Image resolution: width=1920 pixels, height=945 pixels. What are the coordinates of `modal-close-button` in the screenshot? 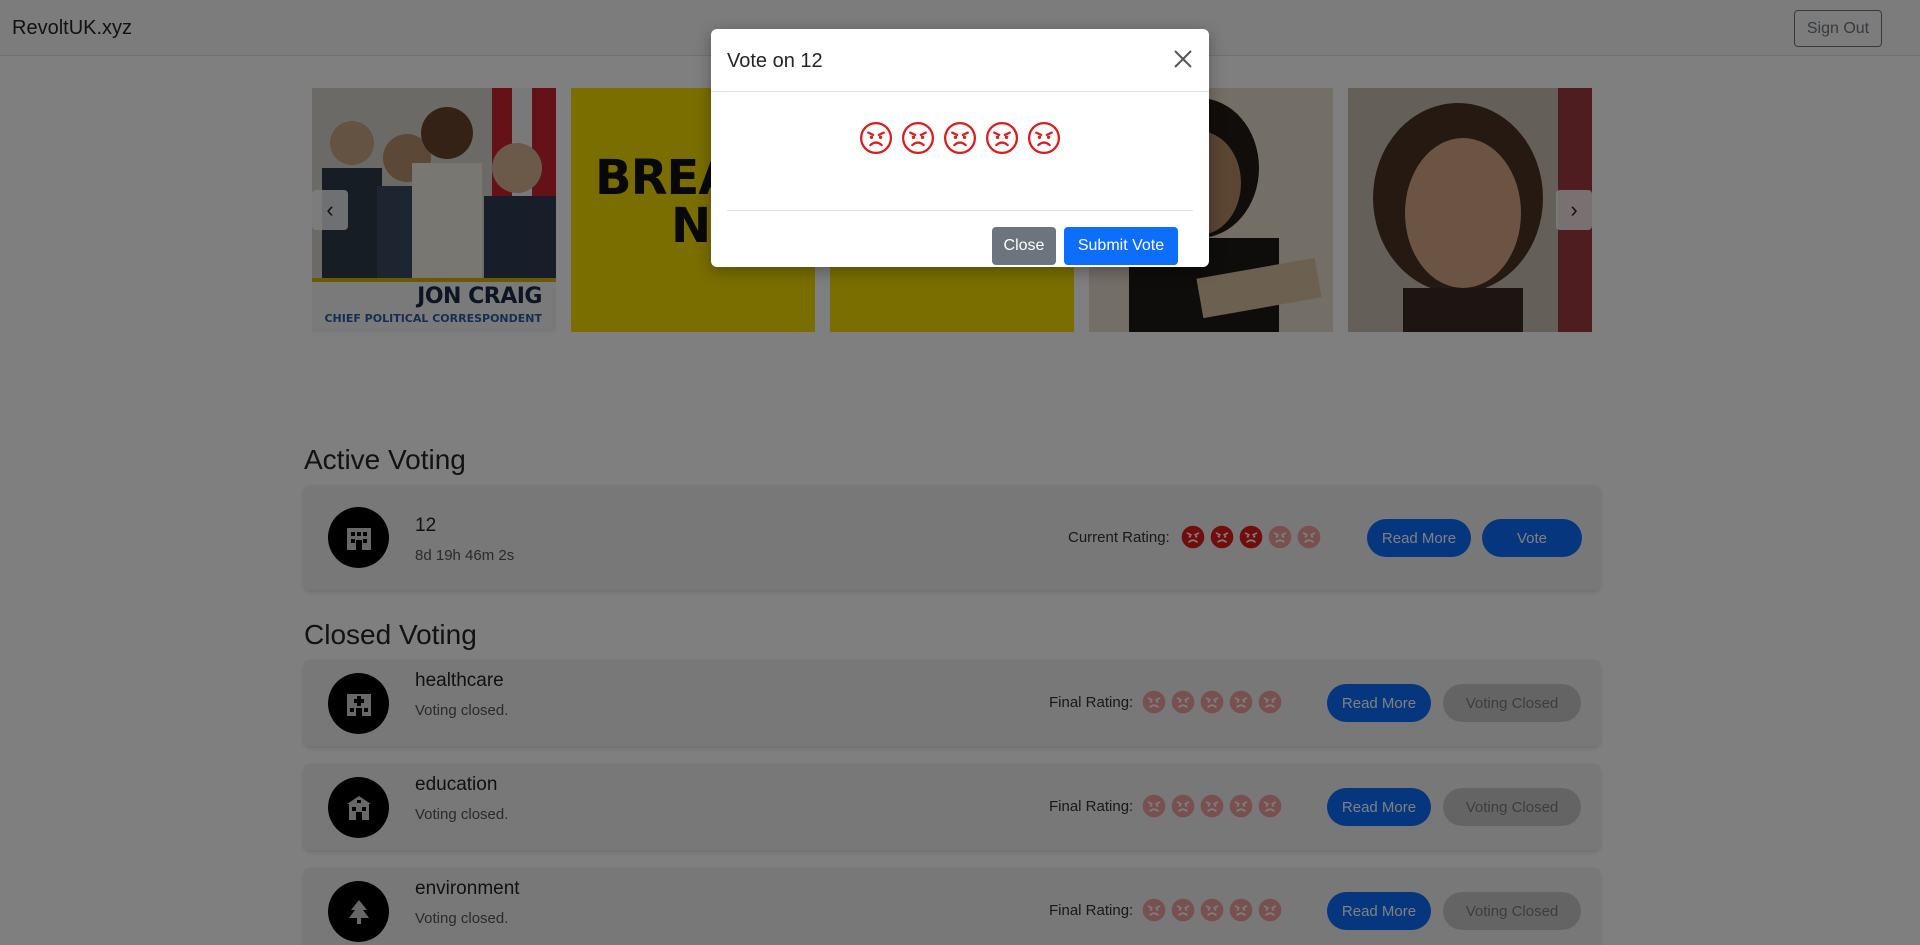 It's located at (1183, 59).